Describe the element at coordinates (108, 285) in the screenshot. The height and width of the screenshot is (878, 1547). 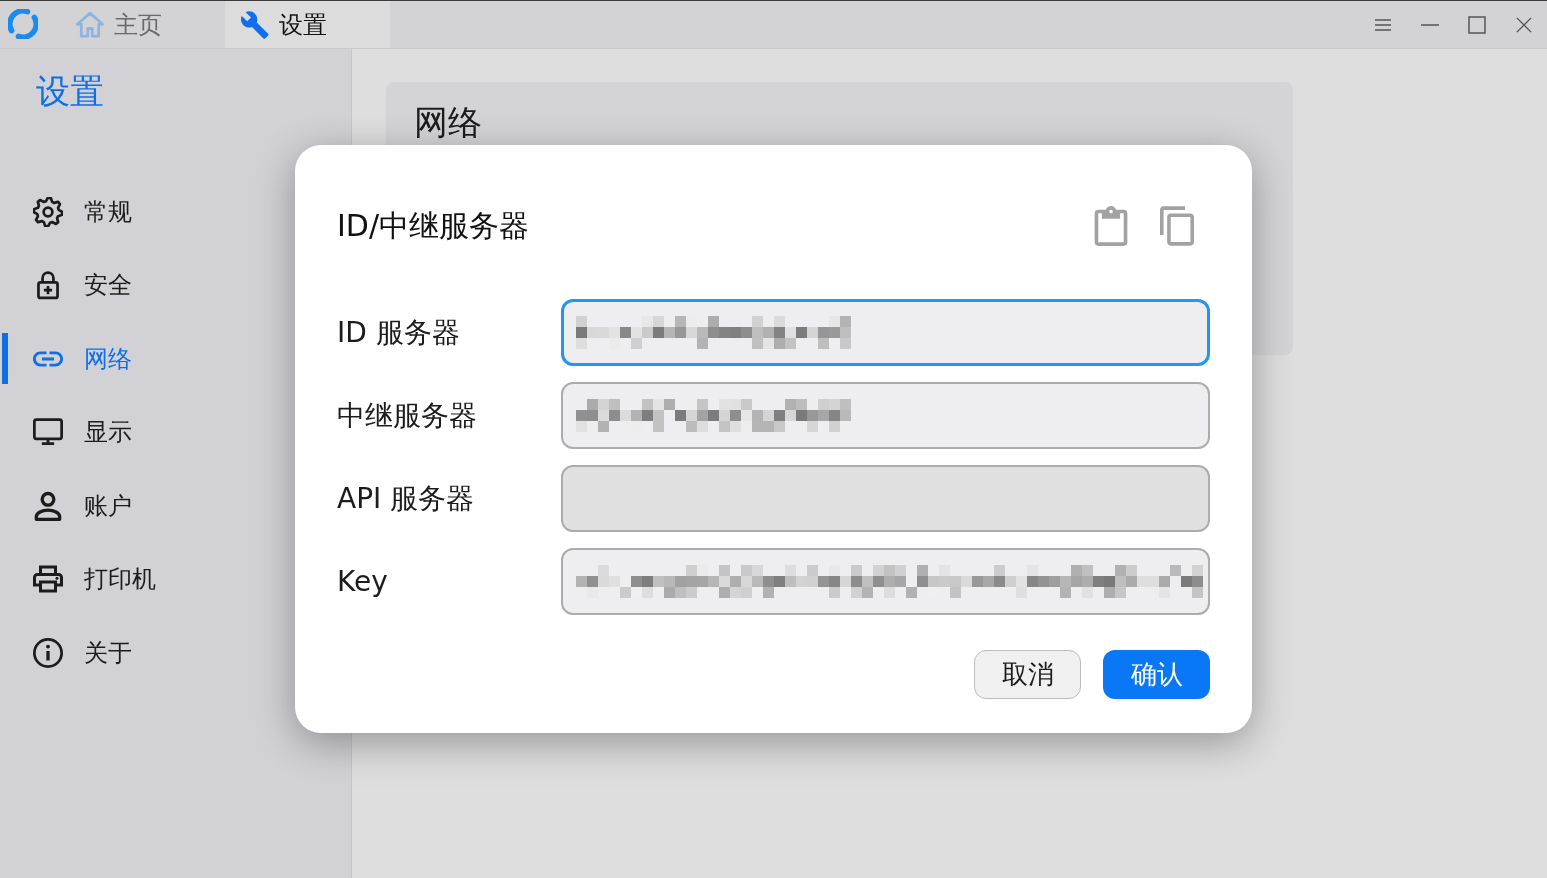
I see `sidebar-item: 安全` at that location.